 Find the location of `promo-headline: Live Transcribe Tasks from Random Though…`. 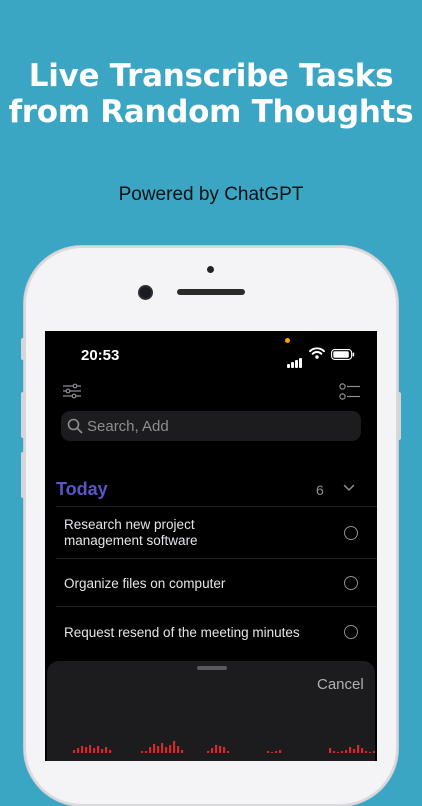

promo-headline: Live Transcribe Tasks from Random Though… is located at coordinates (211, 94).